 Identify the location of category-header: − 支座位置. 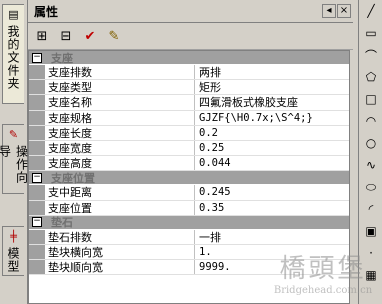
(189, 178).